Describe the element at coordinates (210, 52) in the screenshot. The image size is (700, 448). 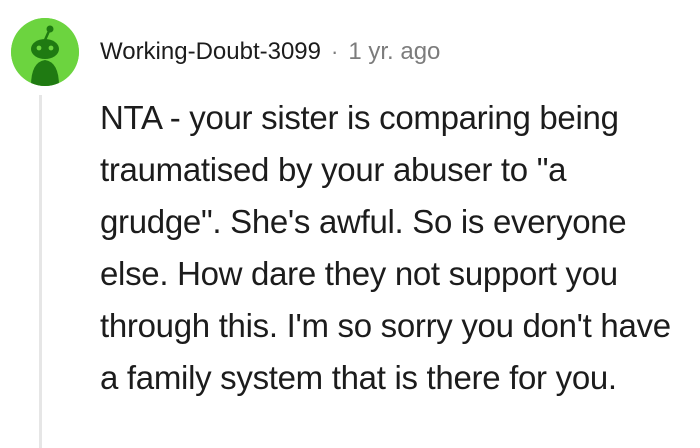
I see `author-link: Working-Doubt-3099` at that location.